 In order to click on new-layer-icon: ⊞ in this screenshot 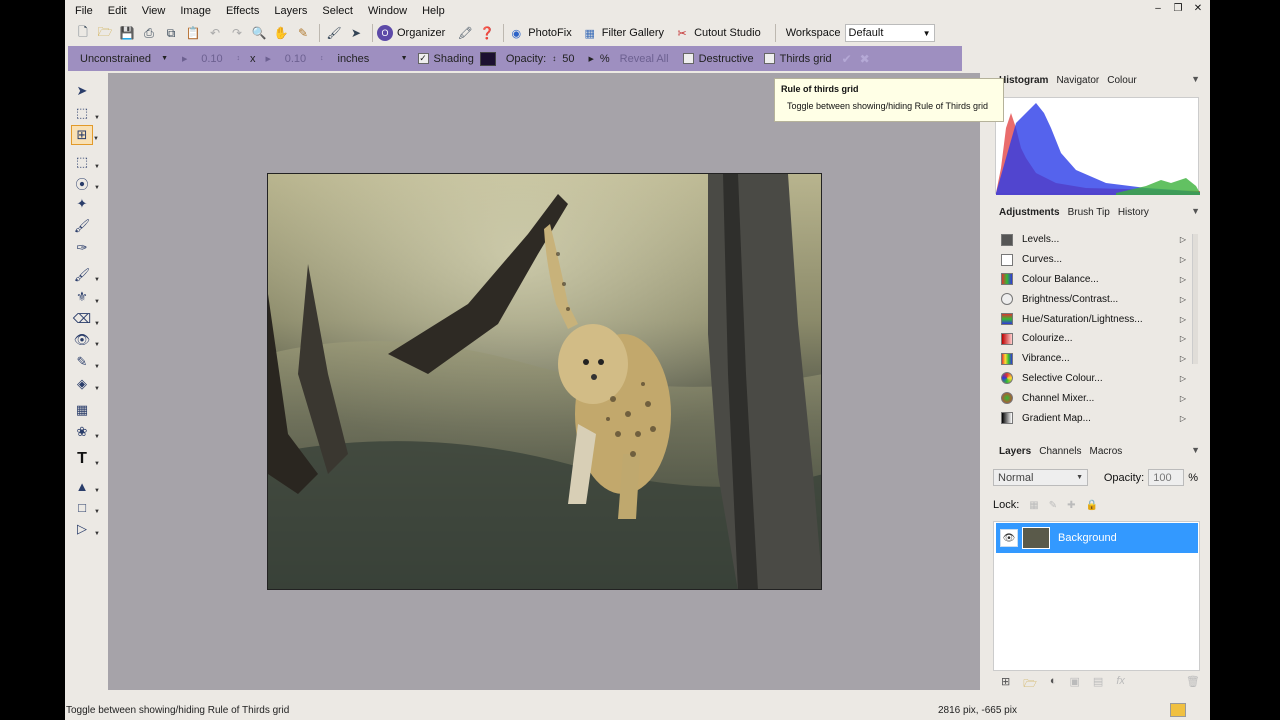, I will do `click(1005, 684)`.